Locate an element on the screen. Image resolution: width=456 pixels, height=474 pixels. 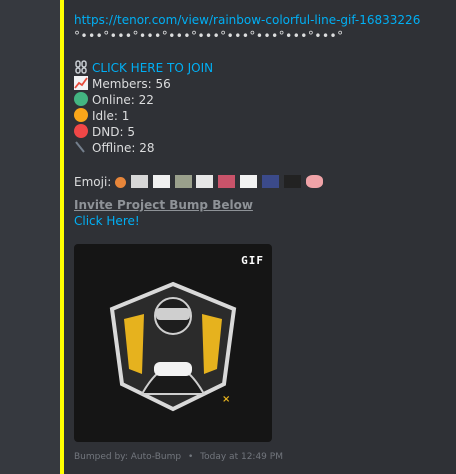
offline-icon is located at coordinates (81, 147).